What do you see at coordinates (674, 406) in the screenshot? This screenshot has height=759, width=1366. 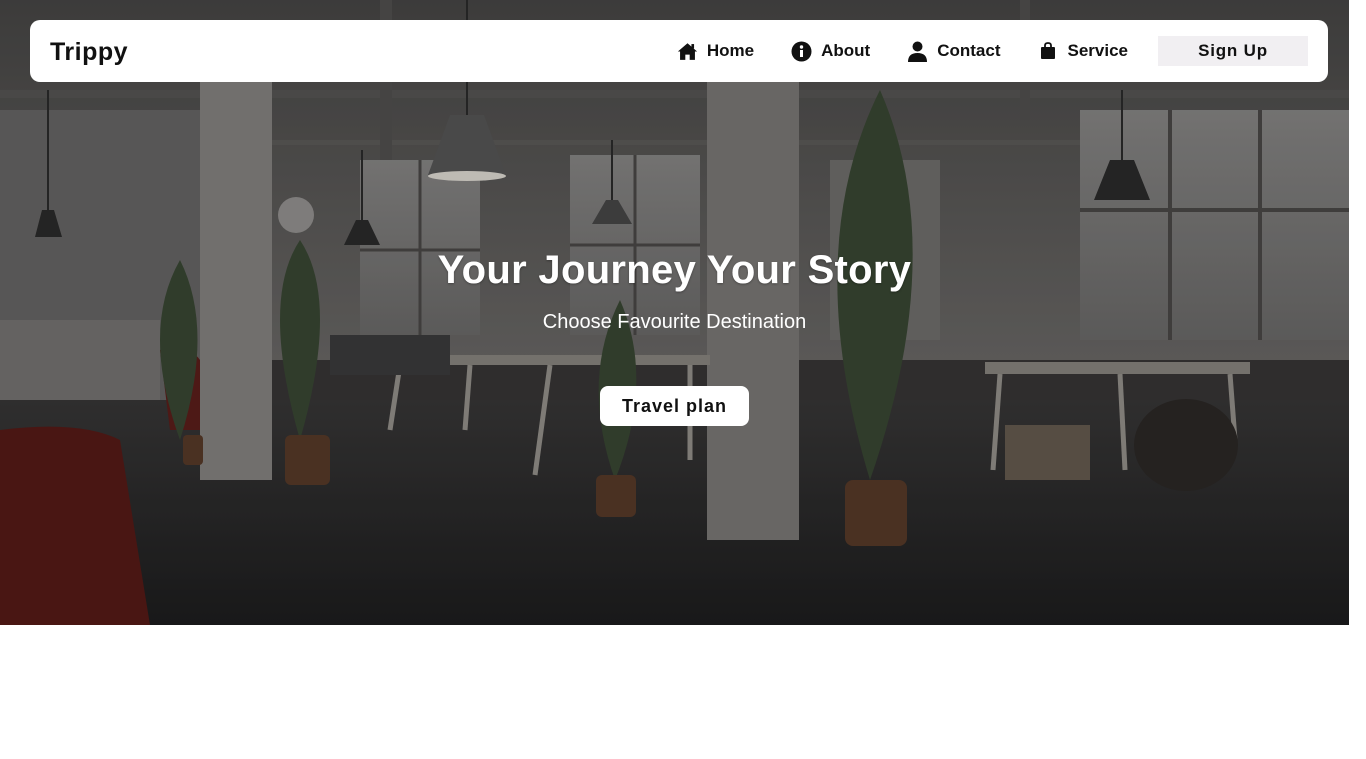 I see `travel-plan-button: Travel plan` at bounding box center [674, 406].